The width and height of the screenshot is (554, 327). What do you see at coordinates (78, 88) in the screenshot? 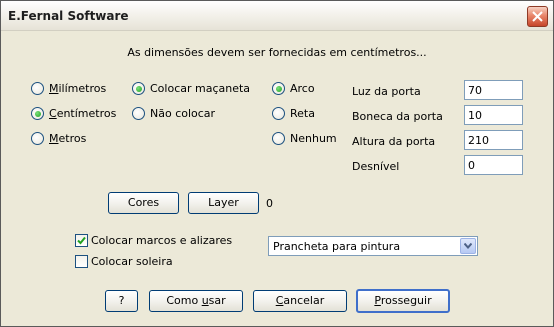
I see `radio-millimeters-label: Milímetros` at bounding box center [78, 88].